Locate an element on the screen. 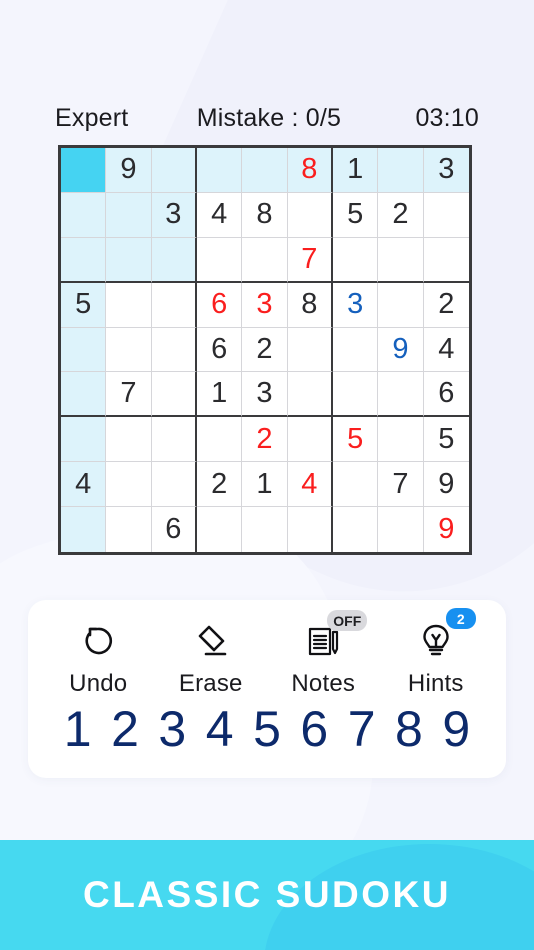 Image resolution: width=534 pixels, height=950 pixels. board-cell-r8c8: 9 is located at coordinates (446, 529).